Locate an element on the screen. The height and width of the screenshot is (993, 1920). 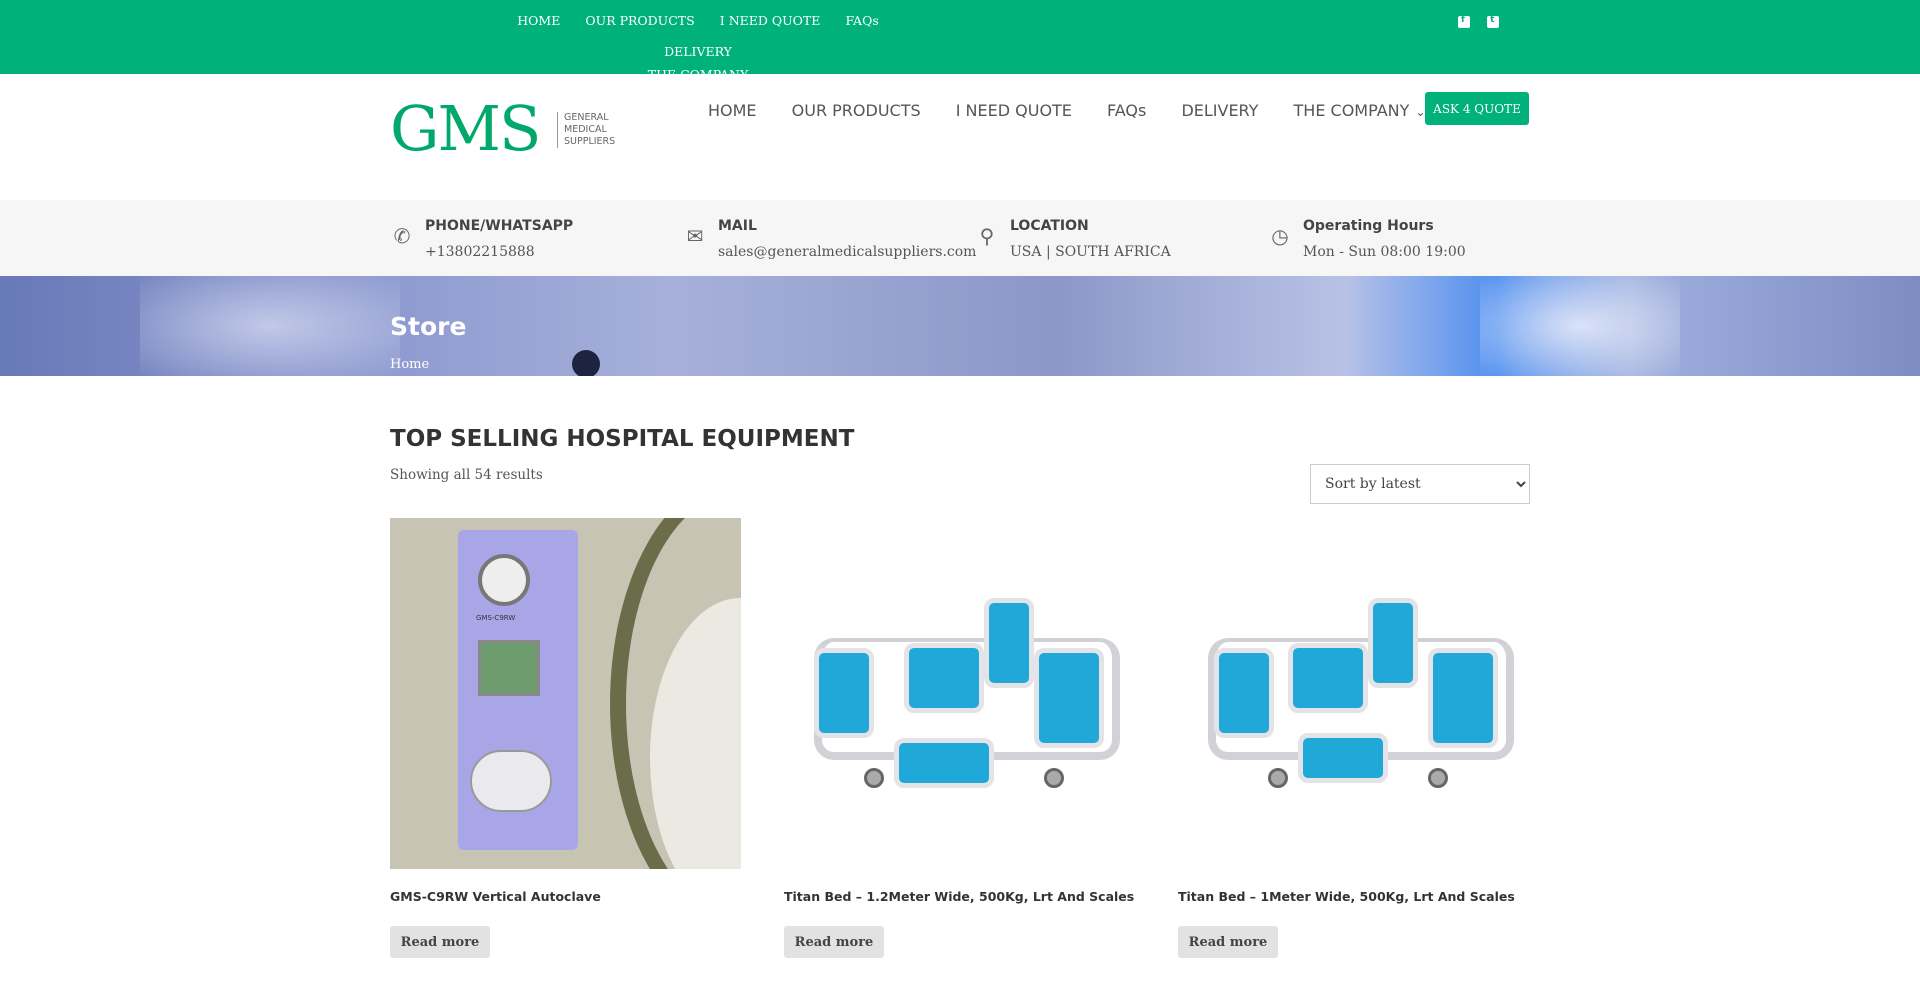
section-title: TOP SELLING HOSPITAL EQUIPMENT is located at coordinates (622, 439).